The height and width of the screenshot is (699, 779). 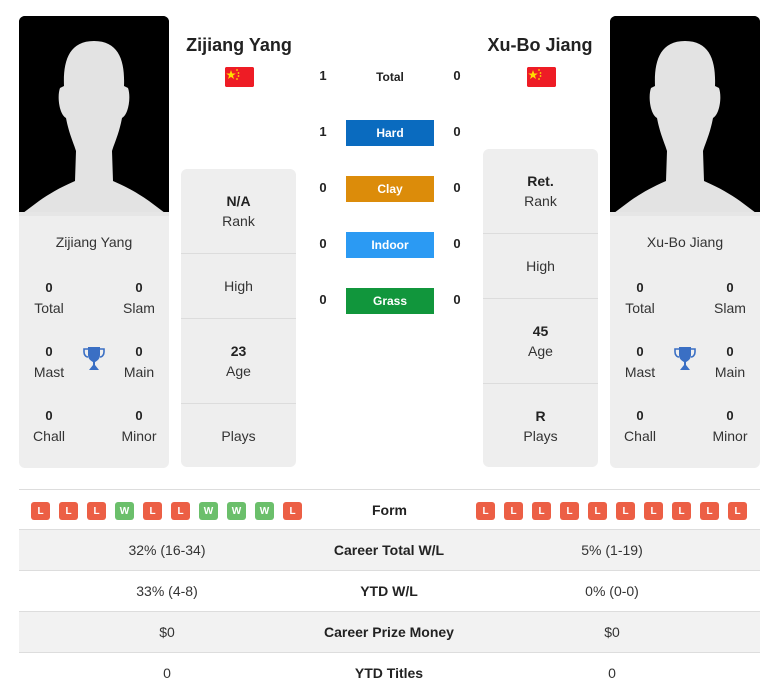 I want to click on player1-rank: N/A Rank, so click(x=238, y=211).